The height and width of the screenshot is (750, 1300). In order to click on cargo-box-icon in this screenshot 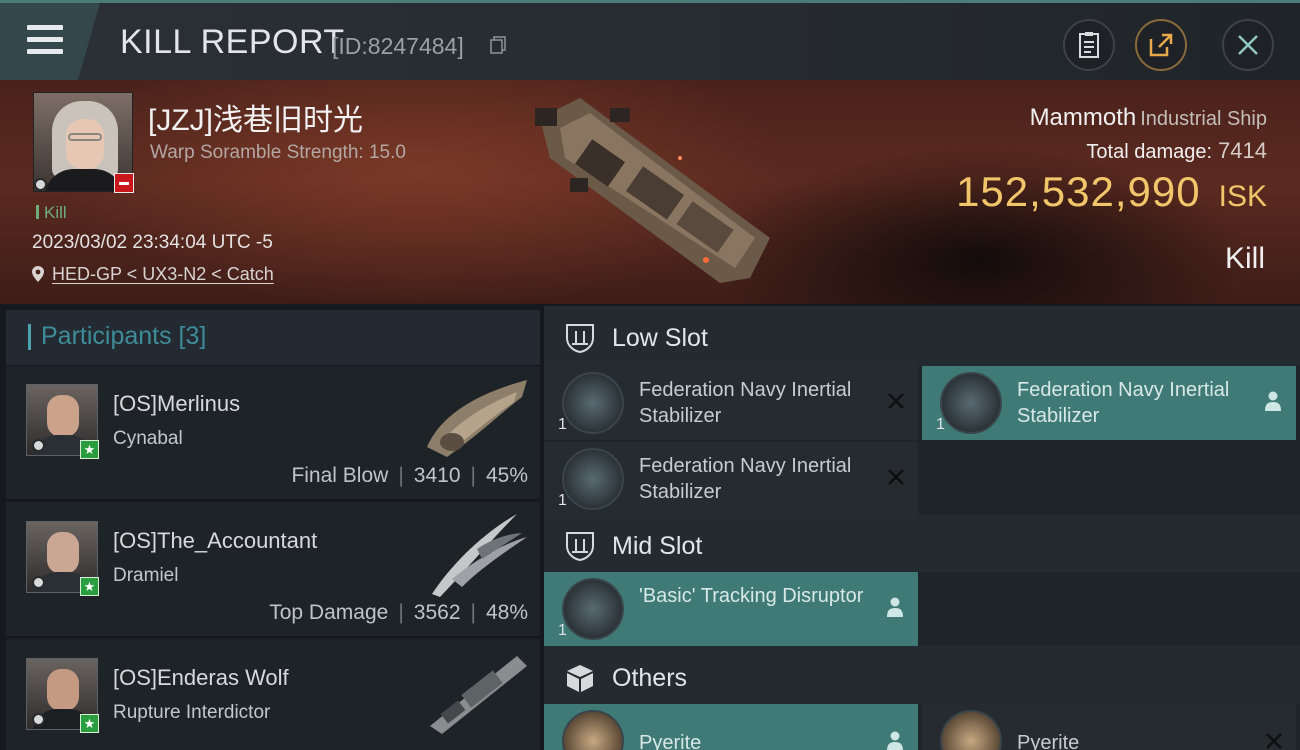, I will do `click(580, 678)`.